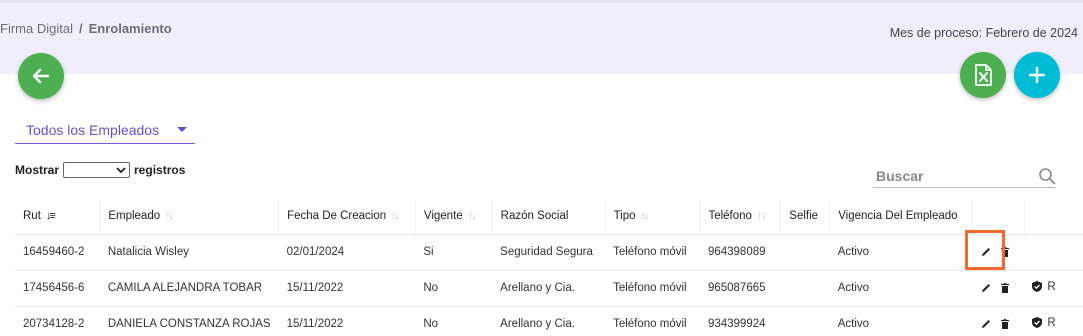  I want to click on excel-file-icon, so click(983, 75).